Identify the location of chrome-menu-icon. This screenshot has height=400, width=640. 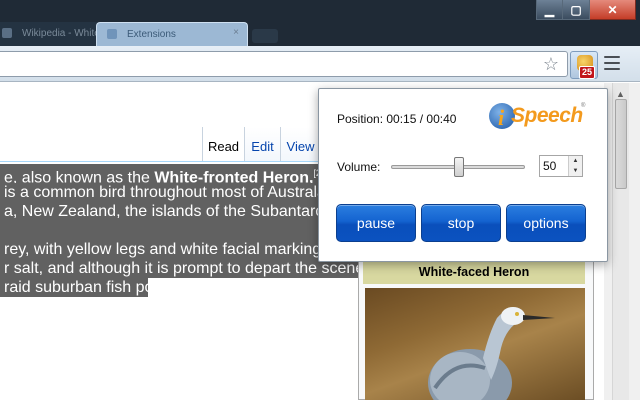
(612, 64).